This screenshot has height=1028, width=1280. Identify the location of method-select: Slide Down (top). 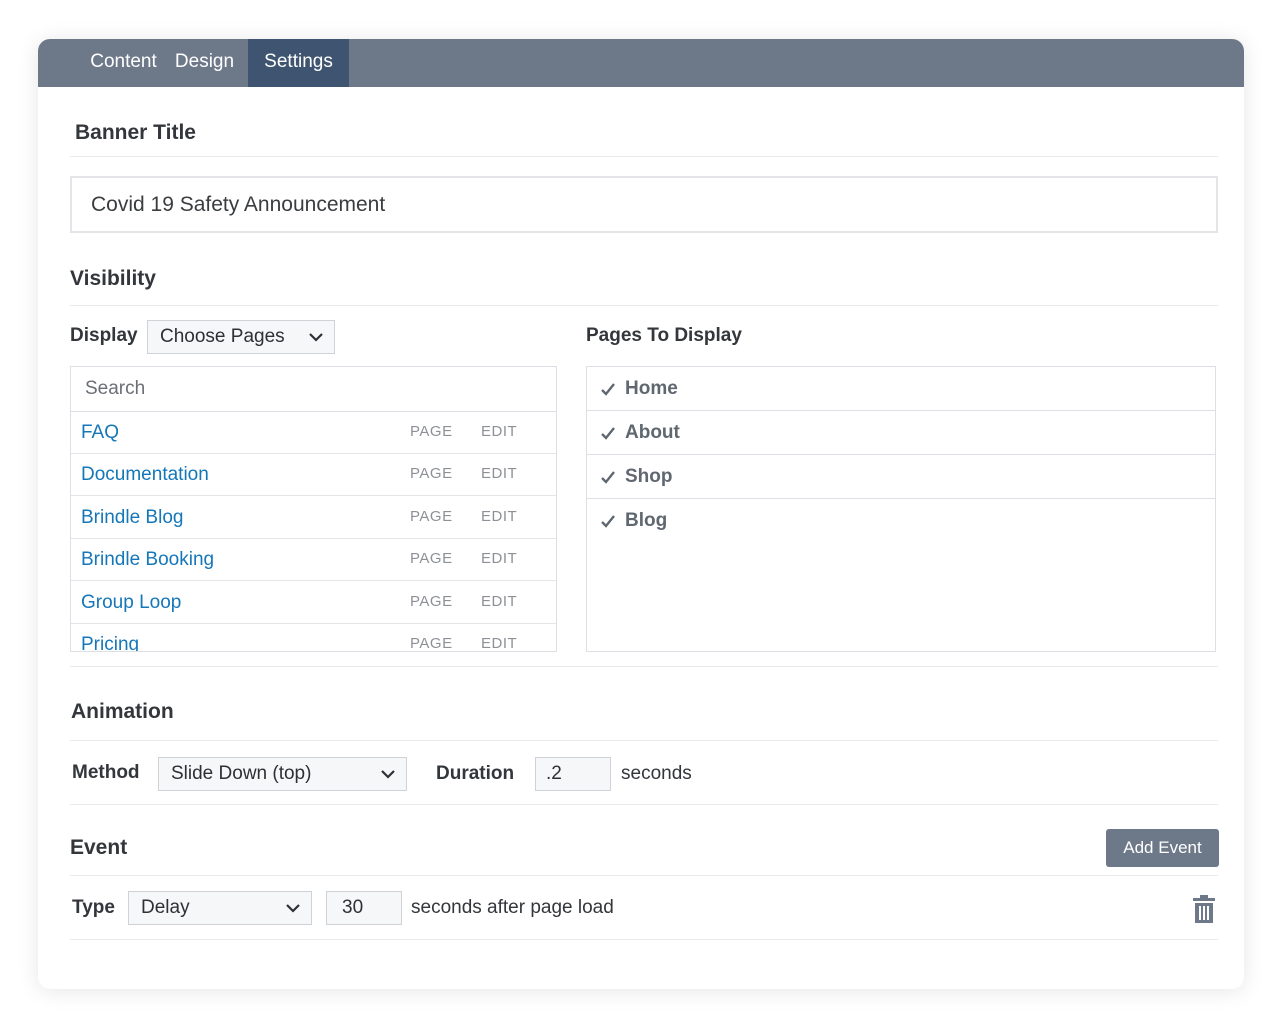
(282, 774).